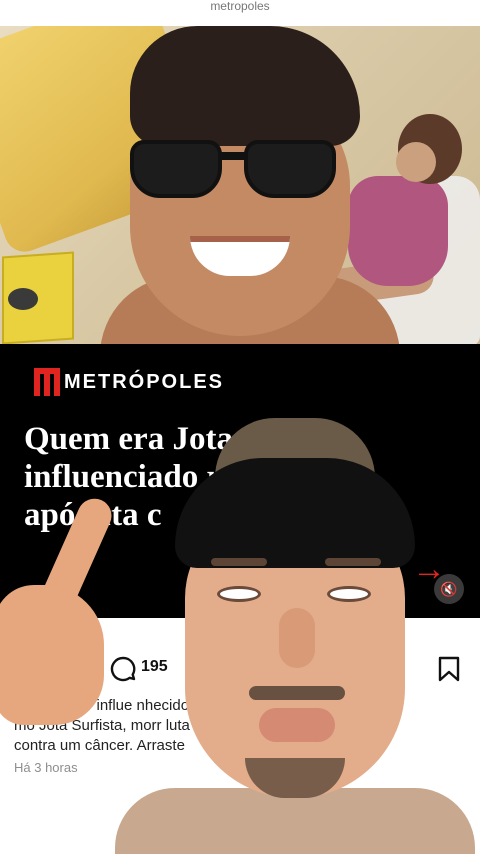  What do you see at coordinates (240, 13) in the screenshot?
I see `account-label: metropoles` at bounding box center [240, 13].